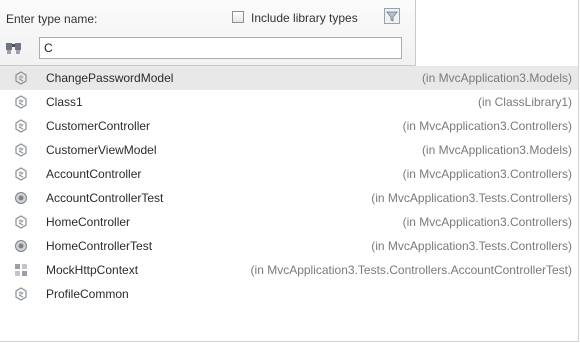 The image size is (580, 343). I want to click on result-row: ProfileCommon, so click(289, 294).